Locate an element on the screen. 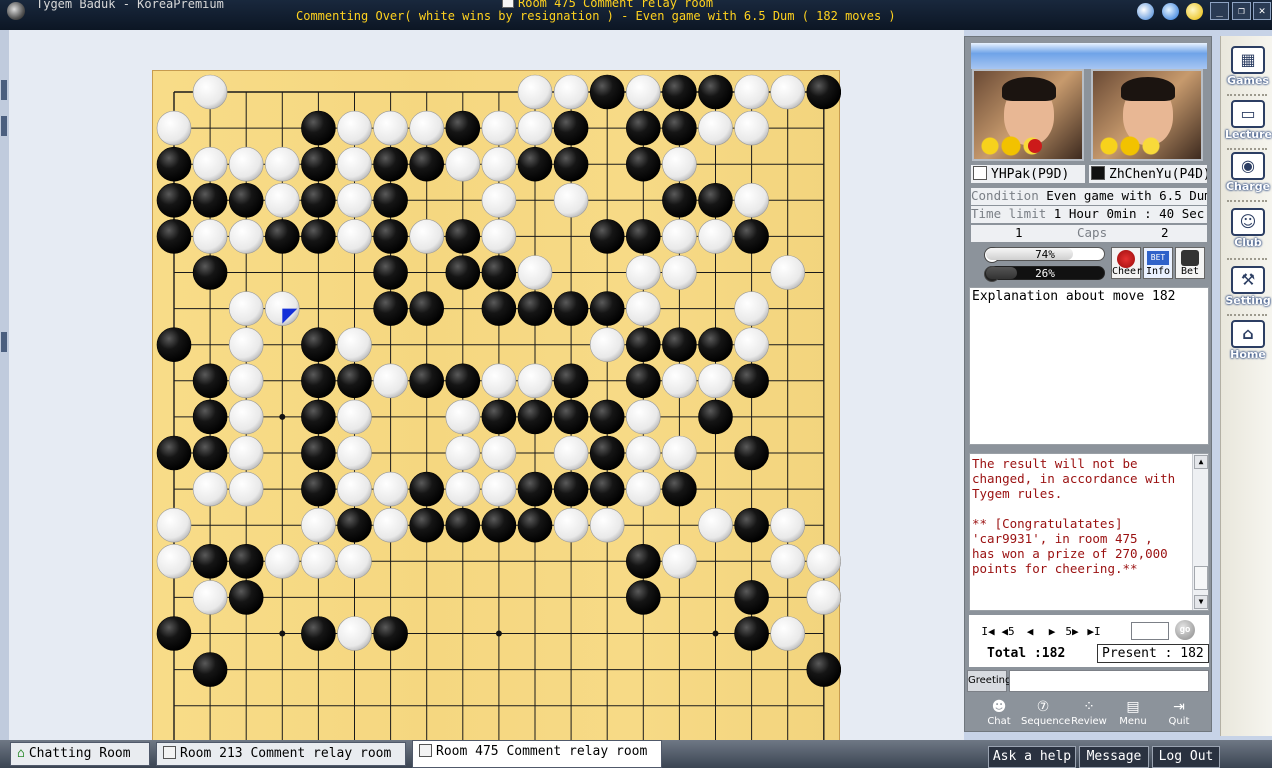 The width and height of the screenshot is (1272, 768). sidebar-item-charge: ◉ Charge is located at coordinates (1248, 175).